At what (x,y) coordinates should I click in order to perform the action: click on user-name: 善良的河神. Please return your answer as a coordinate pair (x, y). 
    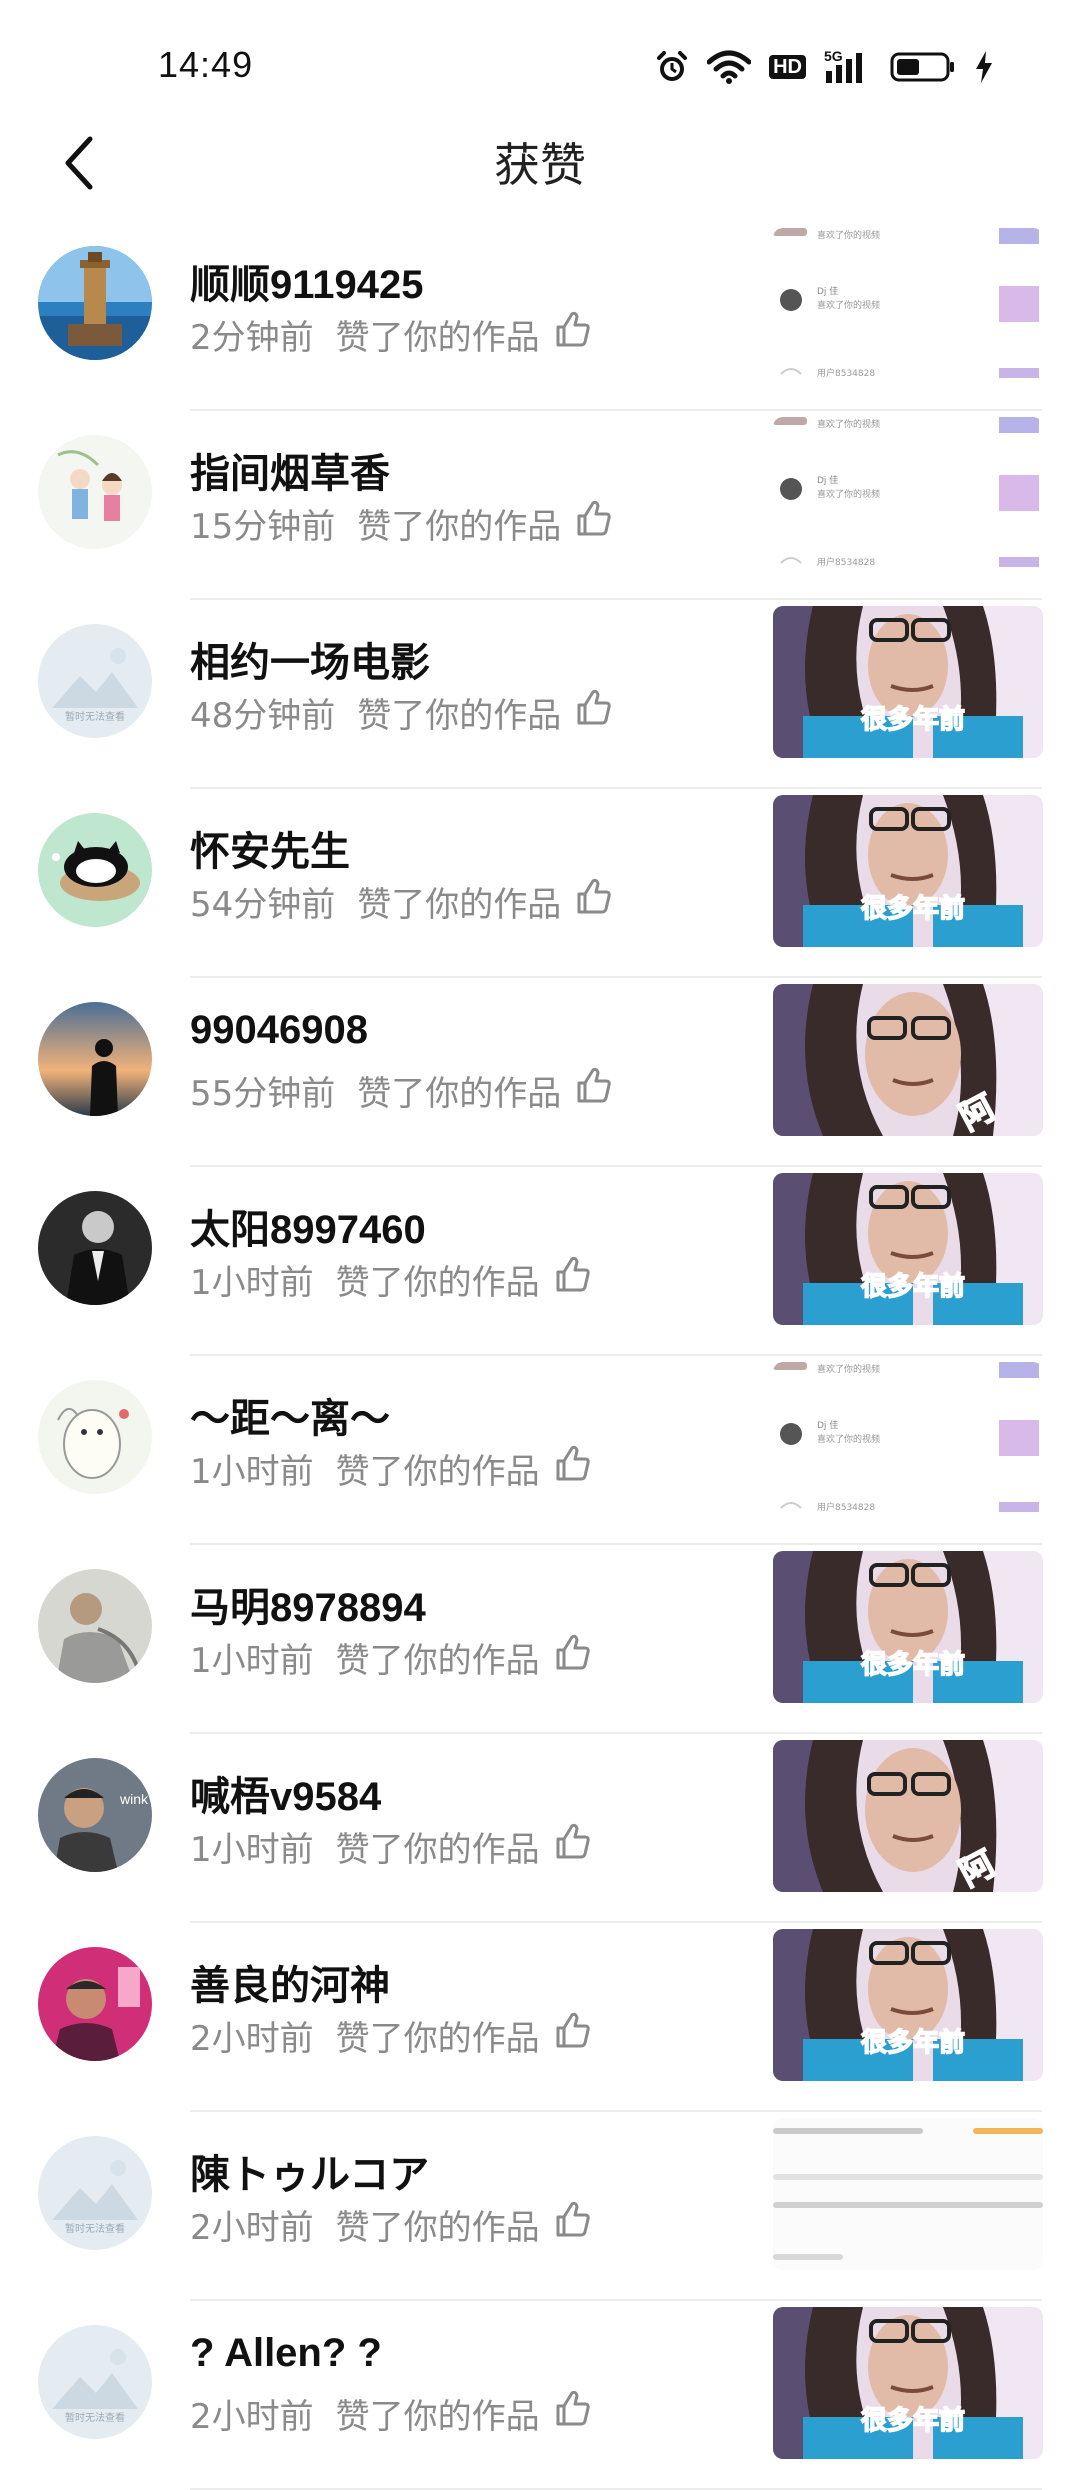
    Looking at the image, I should click on (290, 1982).